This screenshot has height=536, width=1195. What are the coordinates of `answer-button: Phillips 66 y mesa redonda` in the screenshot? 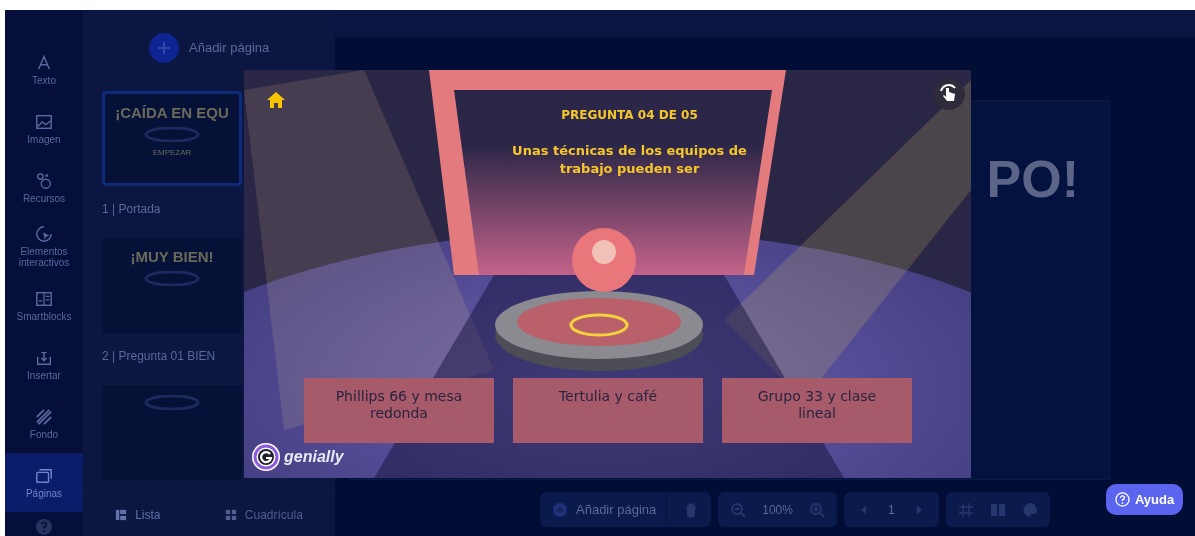 It's located at (399, 410).